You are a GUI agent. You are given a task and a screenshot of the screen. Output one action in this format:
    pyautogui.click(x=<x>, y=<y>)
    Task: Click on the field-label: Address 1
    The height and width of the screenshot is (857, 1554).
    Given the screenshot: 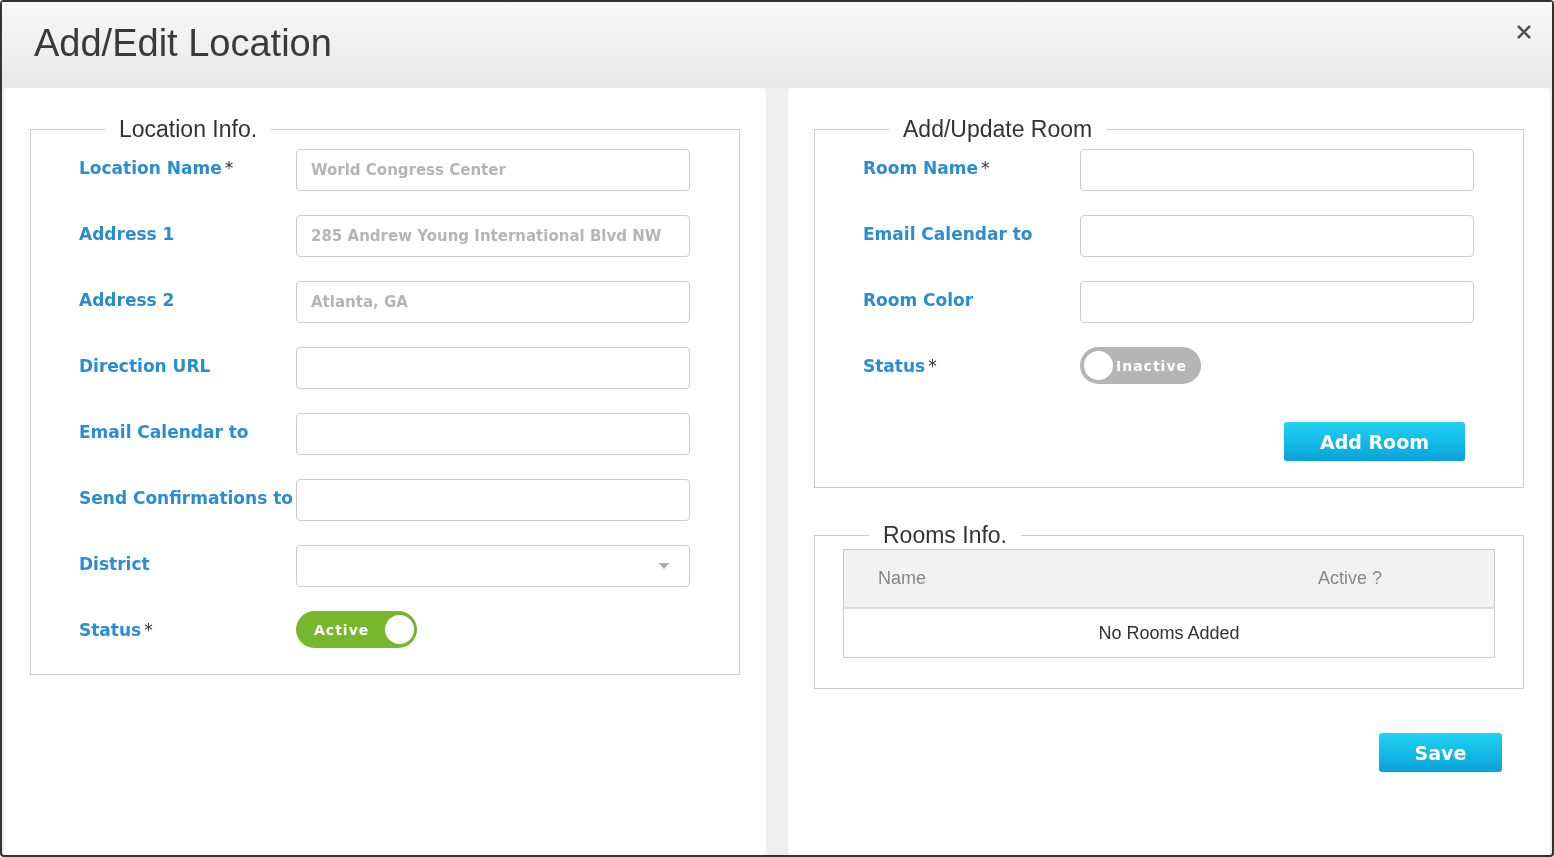 What is the action you would take?
    pyautogui.click(x=127, y=234)
    